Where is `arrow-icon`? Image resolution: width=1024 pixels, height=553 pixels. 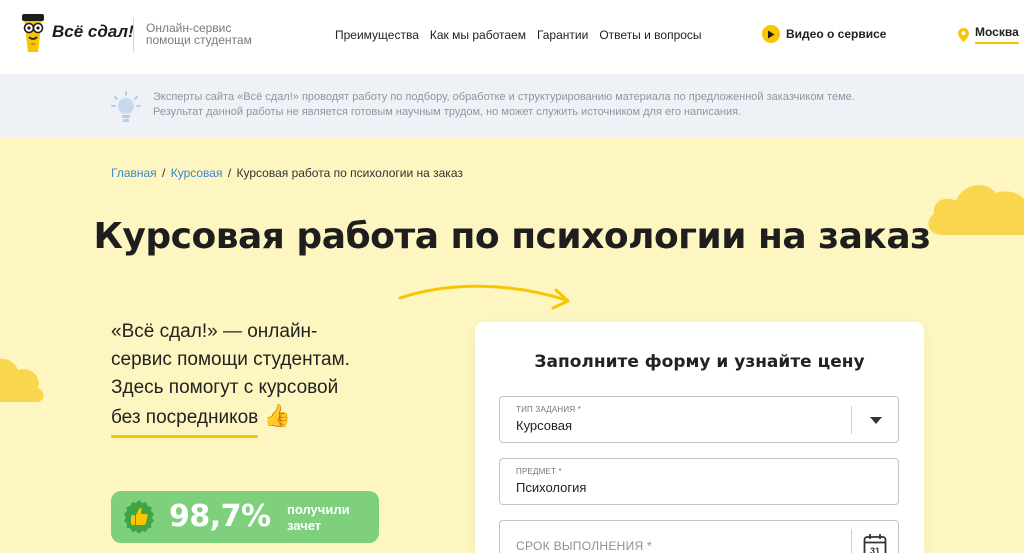
arrow-icon is located at coordinates (484, 297).